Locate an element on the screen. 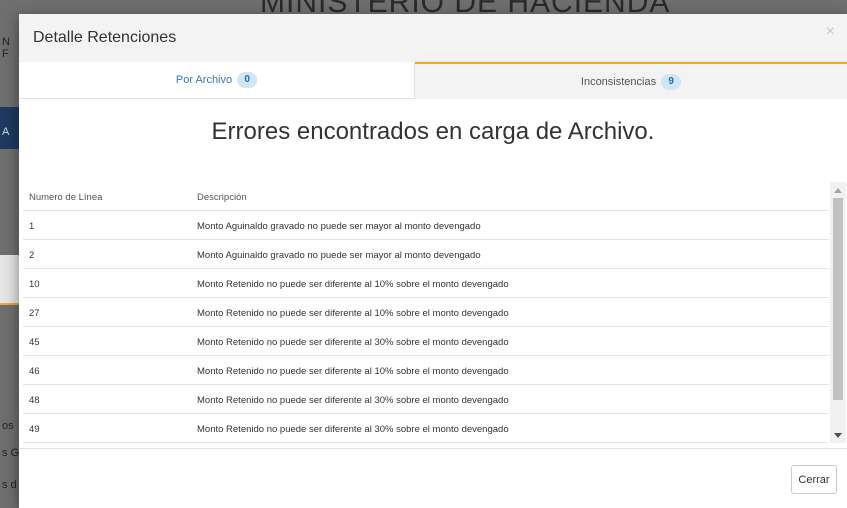 This screenshot has width=847, height=508. column-header-line-number: Numero de Línea is located at coordinates (66, 197).